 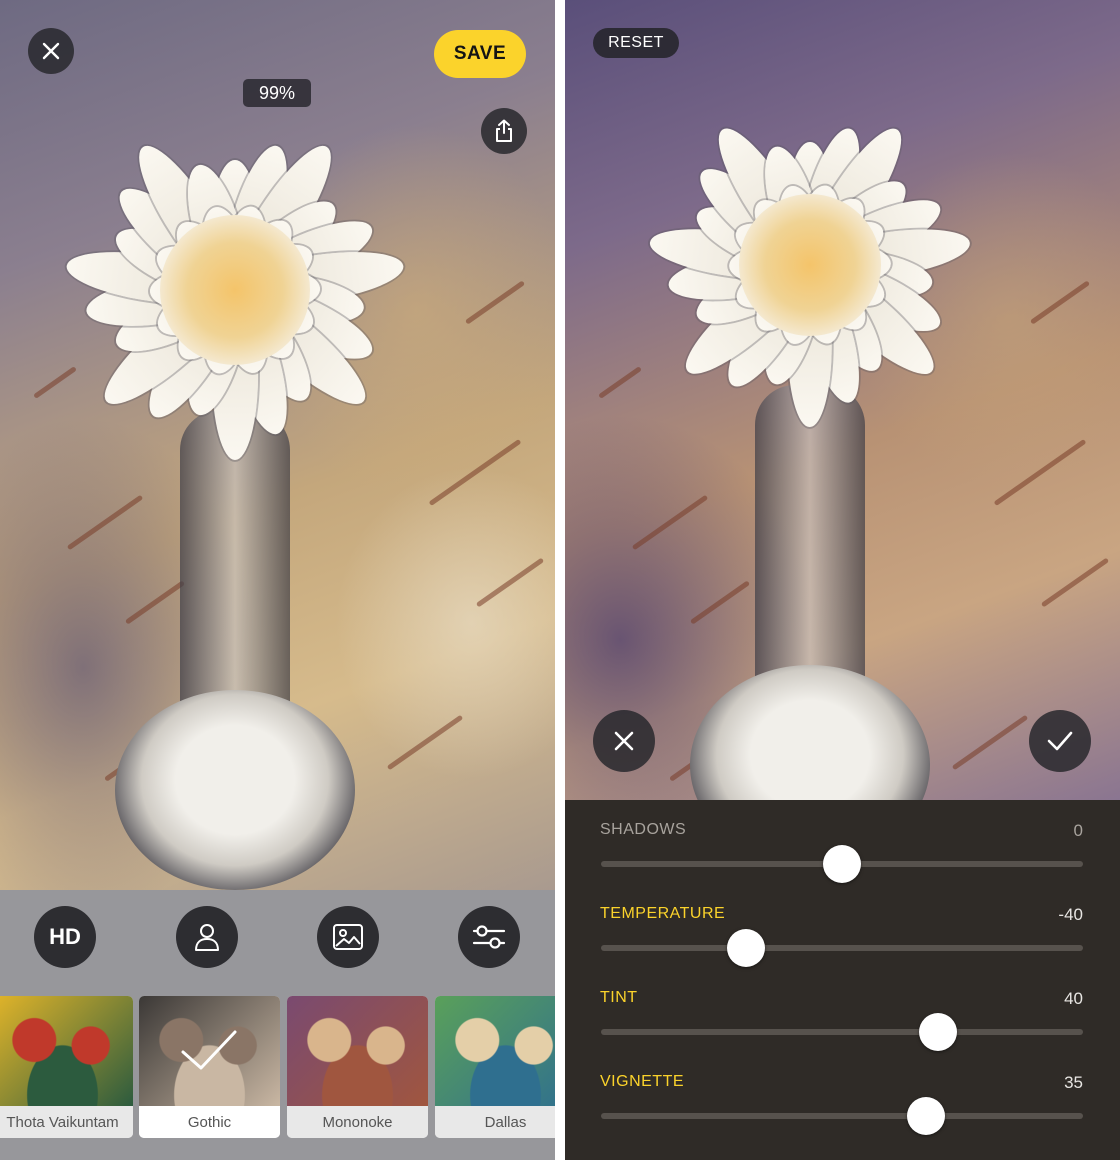 What do you see at coordinates (619, 997) in the screenshot?
I see `adjustment-label: TINT` at bounding box center [619, 997].